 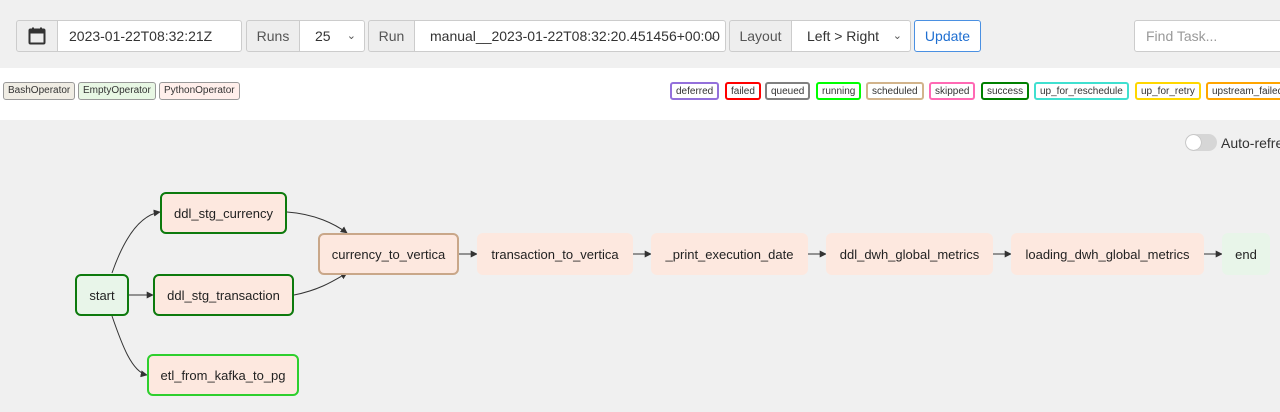 What do you see at coordinates (575, 36) in the screenshot?
I see `run-value: manual__2023-01-22T08:32:20.451456+00:00` at bounding box center [575, 36].